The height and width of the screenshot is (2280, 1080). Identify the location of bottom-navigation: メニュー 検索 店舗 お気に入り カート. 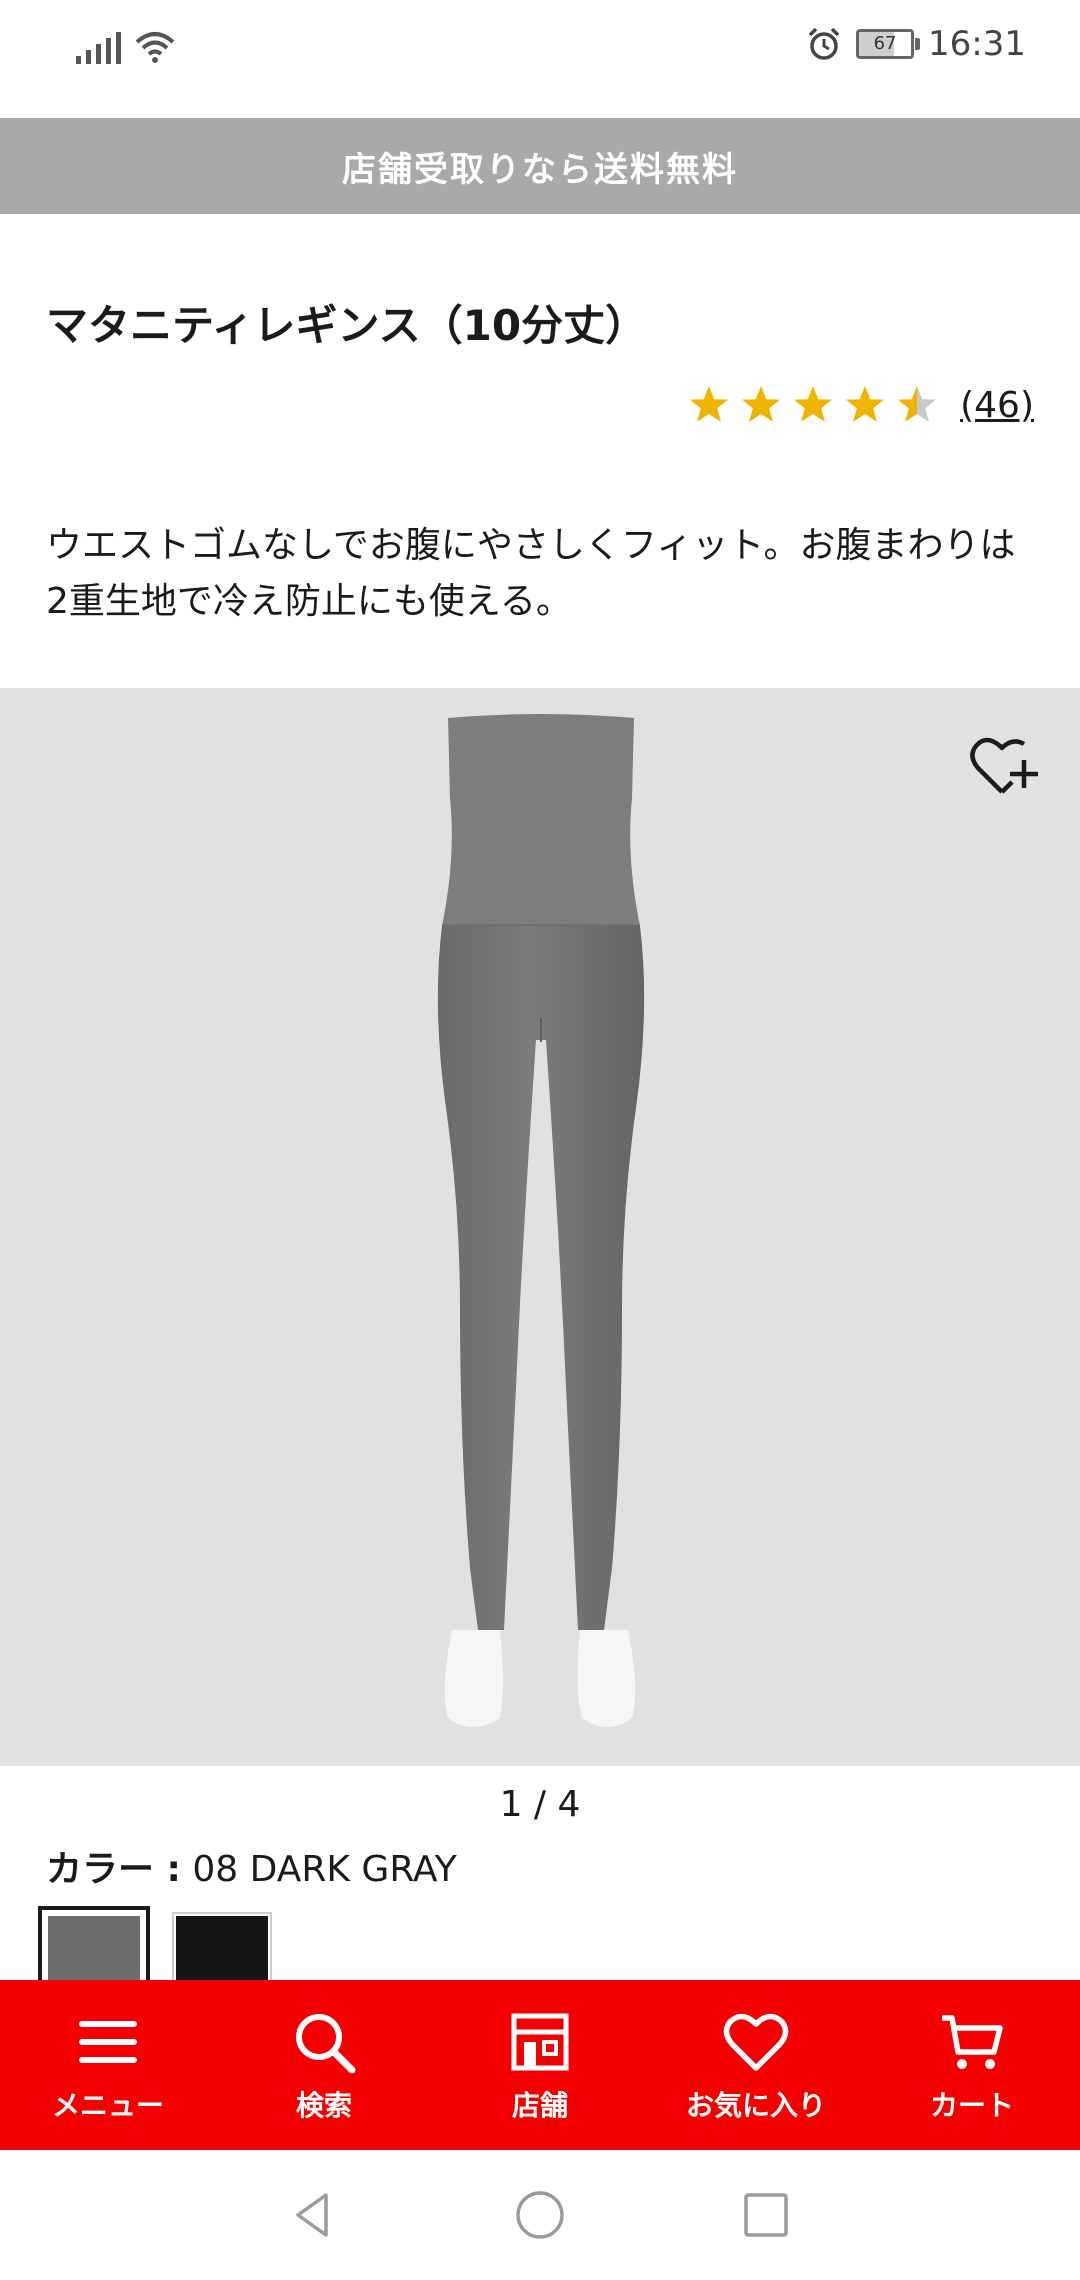
(540, 2065).